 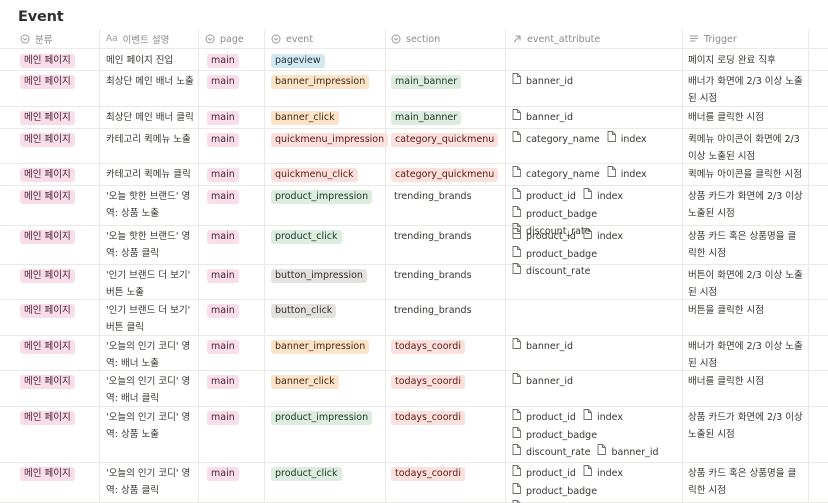 What do you see at coordinates (150, 482) in the screenshot?
I see `description-cell: '오늘의 인기 코디' 영역: 상품 클릭` at bounding box center [150, 482].